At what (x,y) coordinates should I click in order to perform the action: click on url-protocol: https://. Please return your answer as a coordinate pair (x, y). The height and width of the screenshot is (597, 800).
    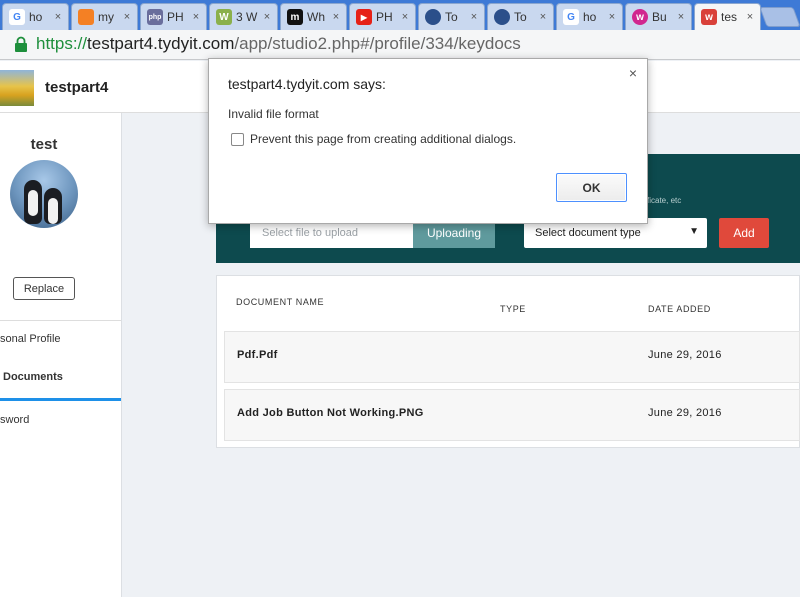
    Looking at the image, I should click on (62, 43).